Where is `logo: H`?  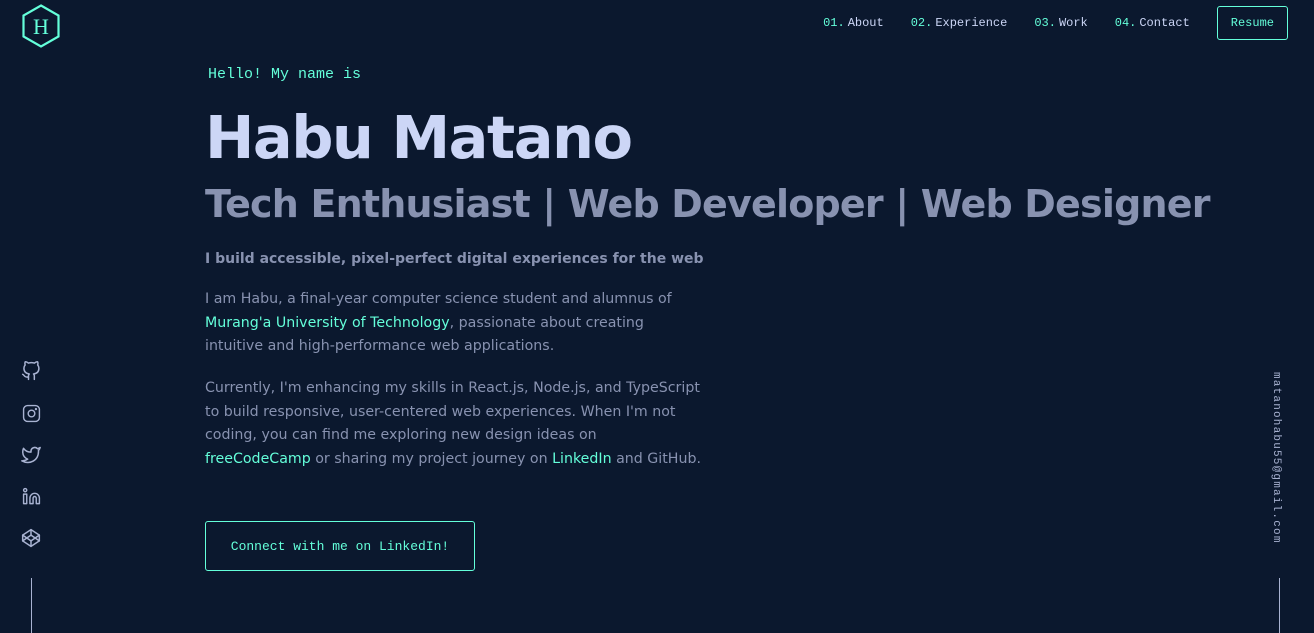 logo: H is located at coordinates (41, 26).